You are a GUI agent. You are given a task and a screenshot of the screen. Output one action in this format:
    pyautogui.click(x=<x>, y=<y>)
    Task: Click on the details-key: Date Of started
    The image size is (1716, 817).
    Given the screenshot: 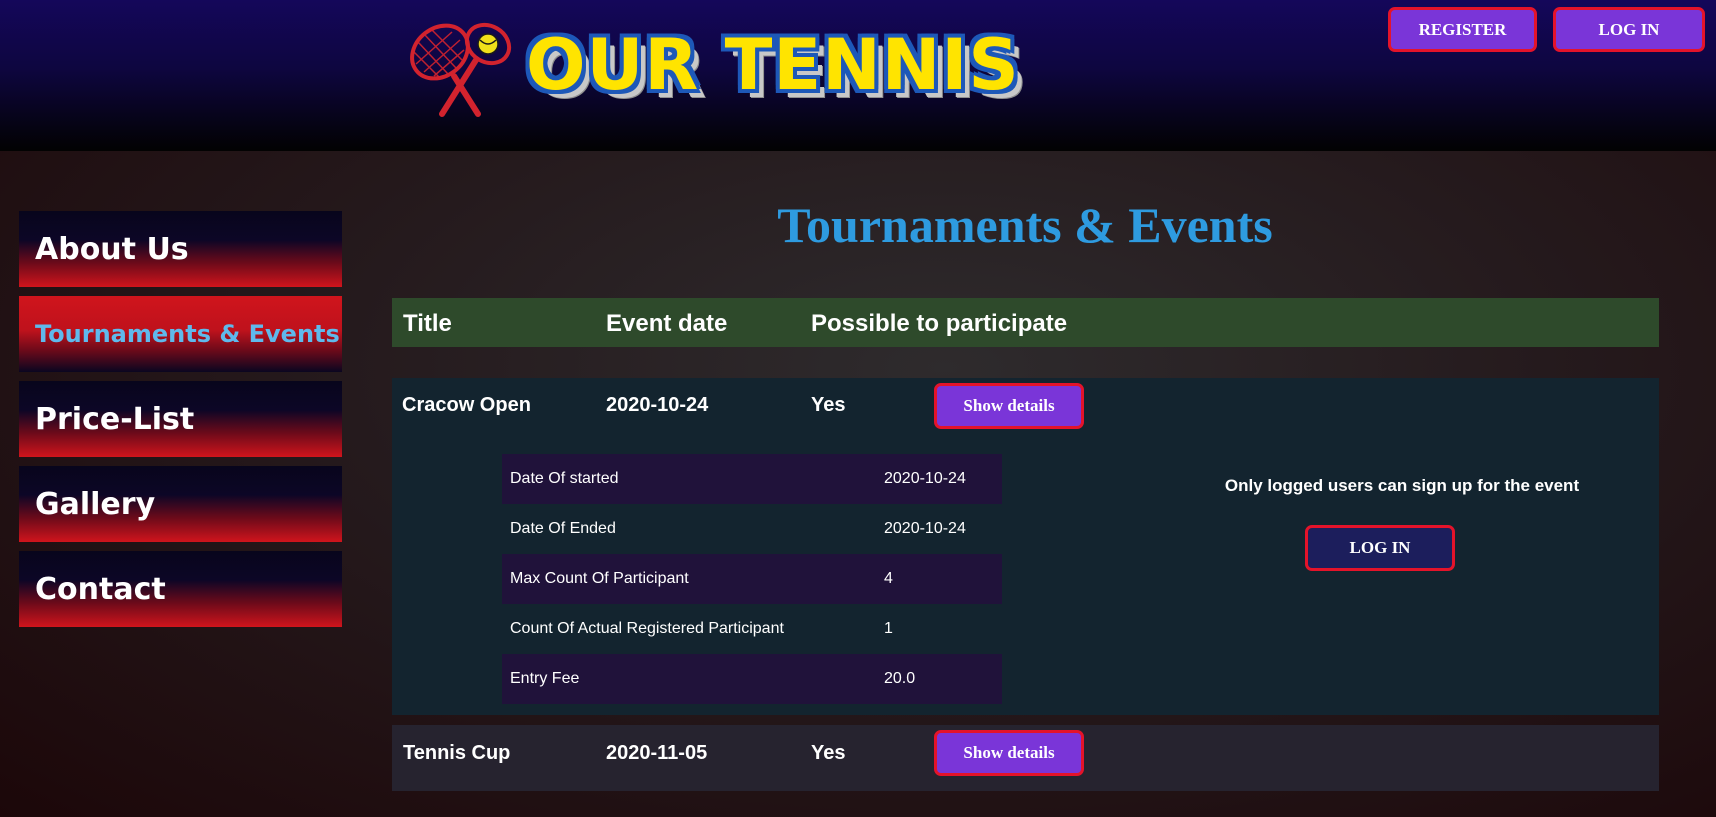 What is the action you would take?
    pyautogui.click(x=564, y=478)
    